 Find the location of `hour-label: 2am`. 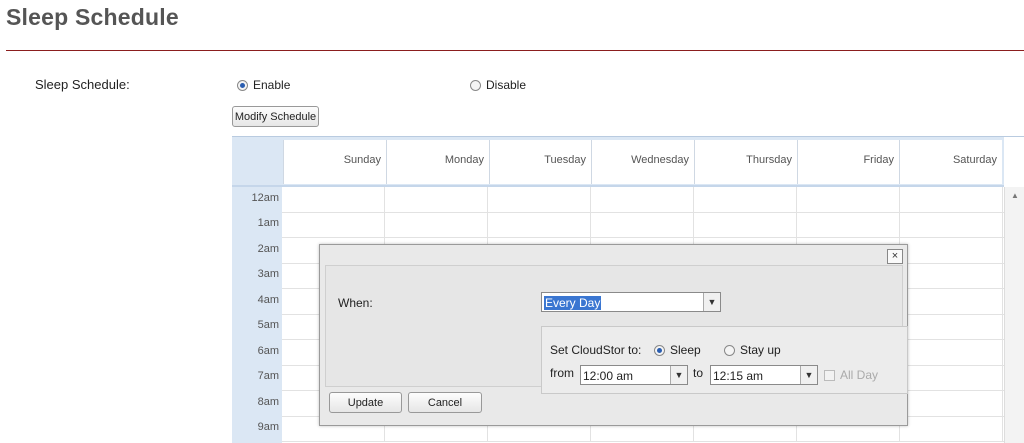

hour-label: 2am is located at coordinates (268, 249).